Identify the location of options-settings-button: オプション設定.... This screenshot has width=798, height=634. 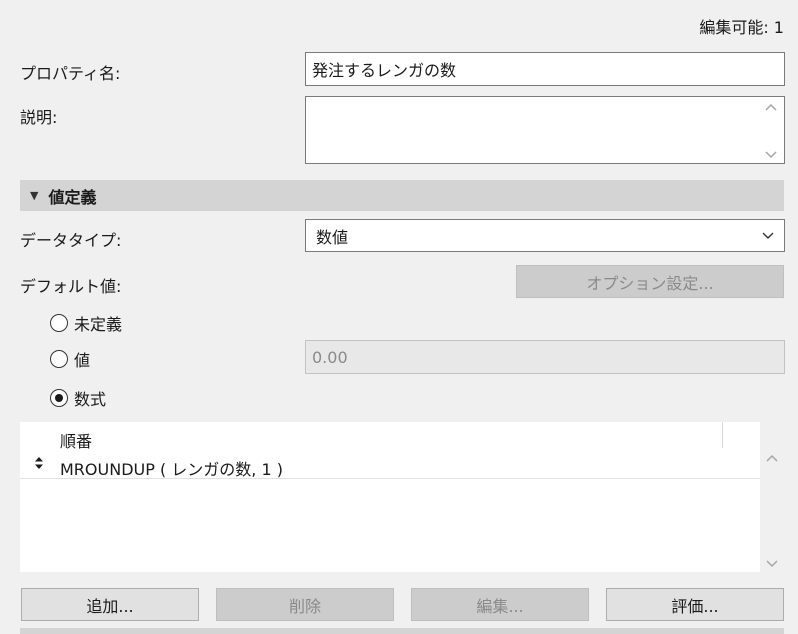
(650, 281).